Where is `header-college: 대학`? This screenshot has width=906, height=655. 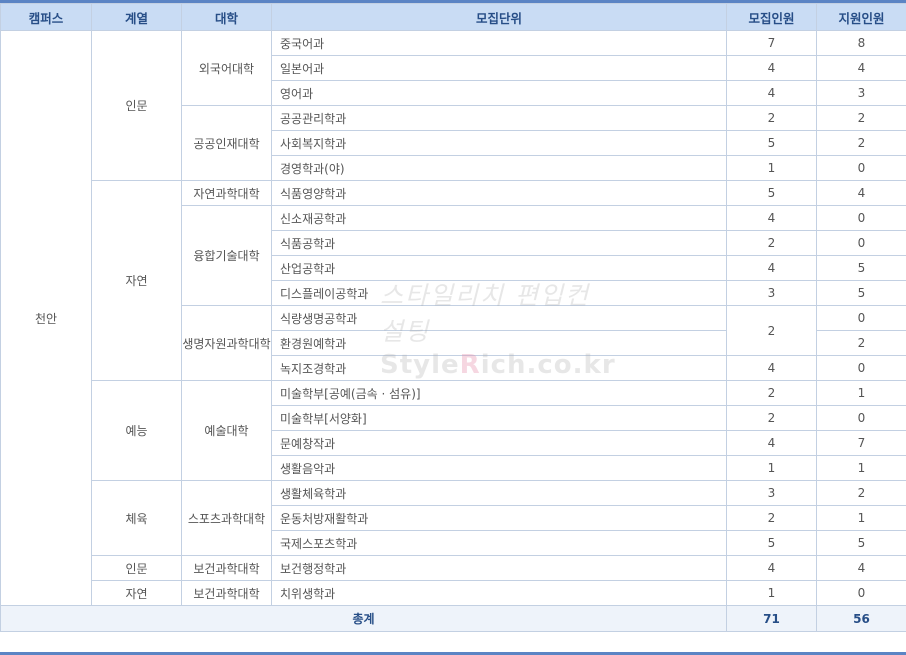 header-college: 대학 is located at coordinates (226, 17).